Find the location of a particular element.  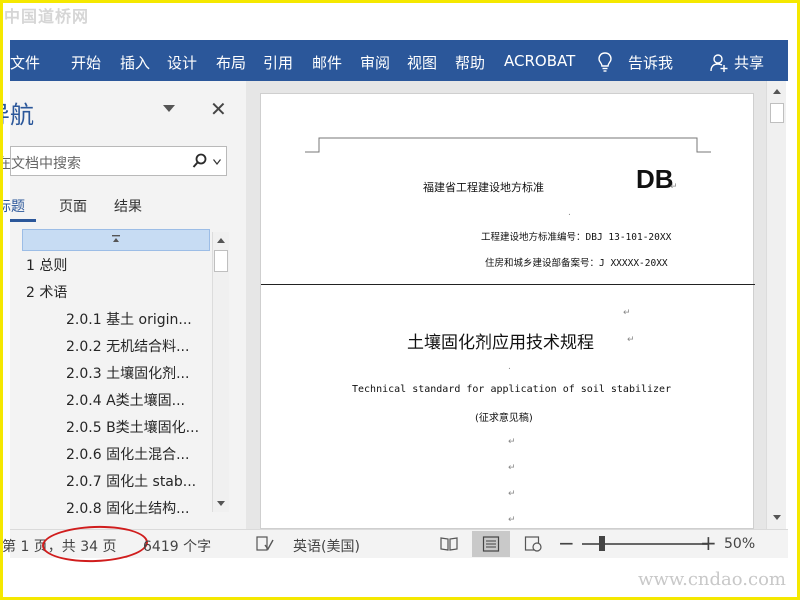

draft-note: (征求意见稿) is located at coordinates (504, 418).